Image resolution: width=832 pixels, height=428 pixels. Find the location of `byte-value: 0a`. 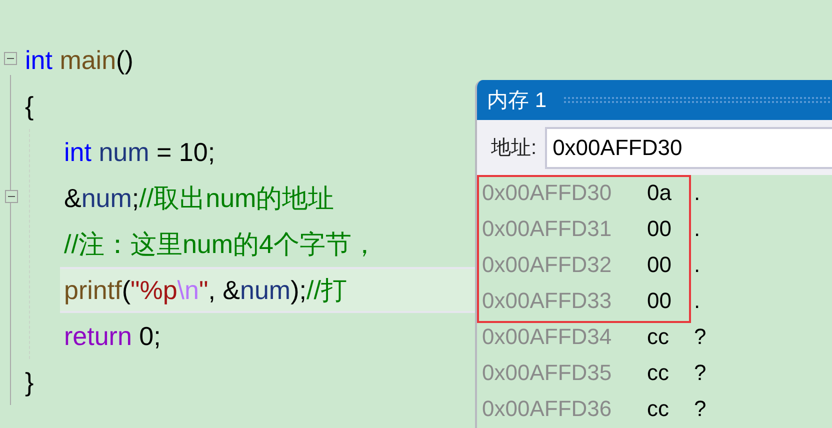

byte-value: 0a is located at coordinates (659, 193).